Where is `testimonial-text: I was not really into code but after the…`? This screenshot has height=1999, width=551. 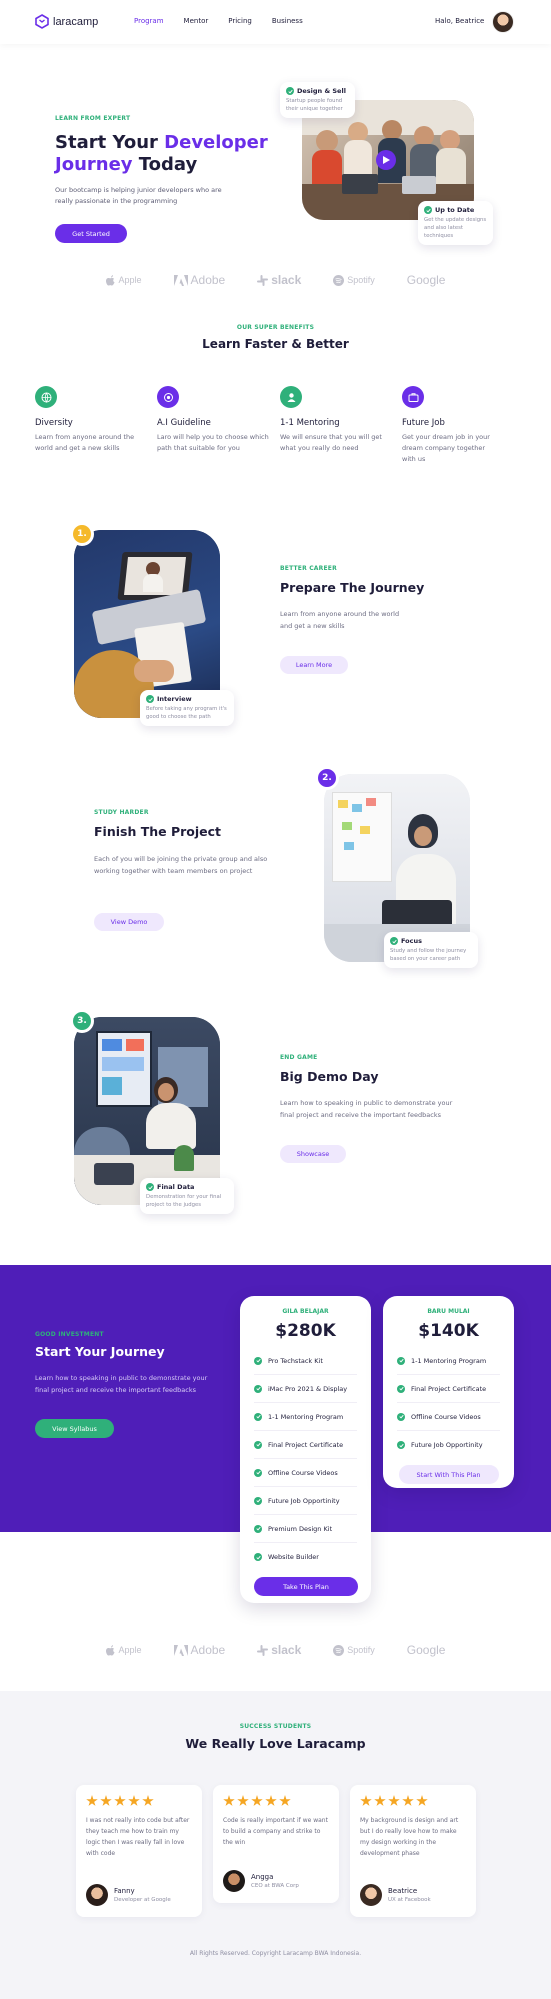 testimonial-text: I was not really into code but after the… is located at coordinates (138, 1837).